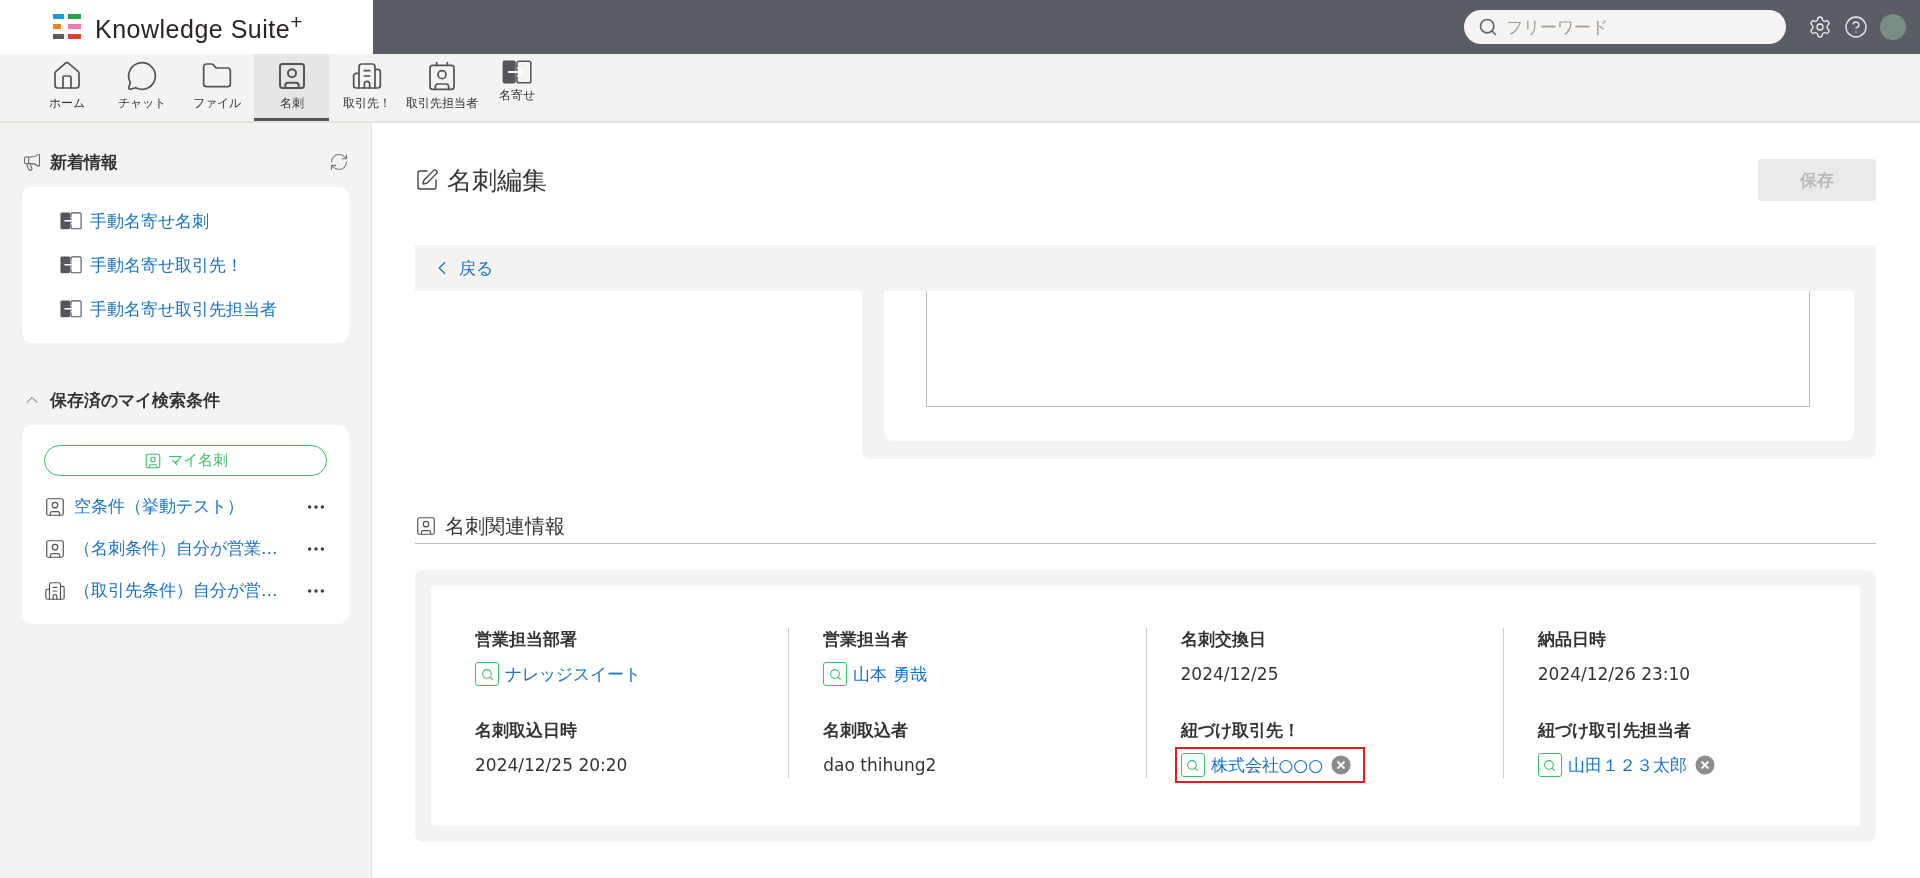 The image size is (1920, 878). I want to click on back-link: 戻る, so click(462, 268).